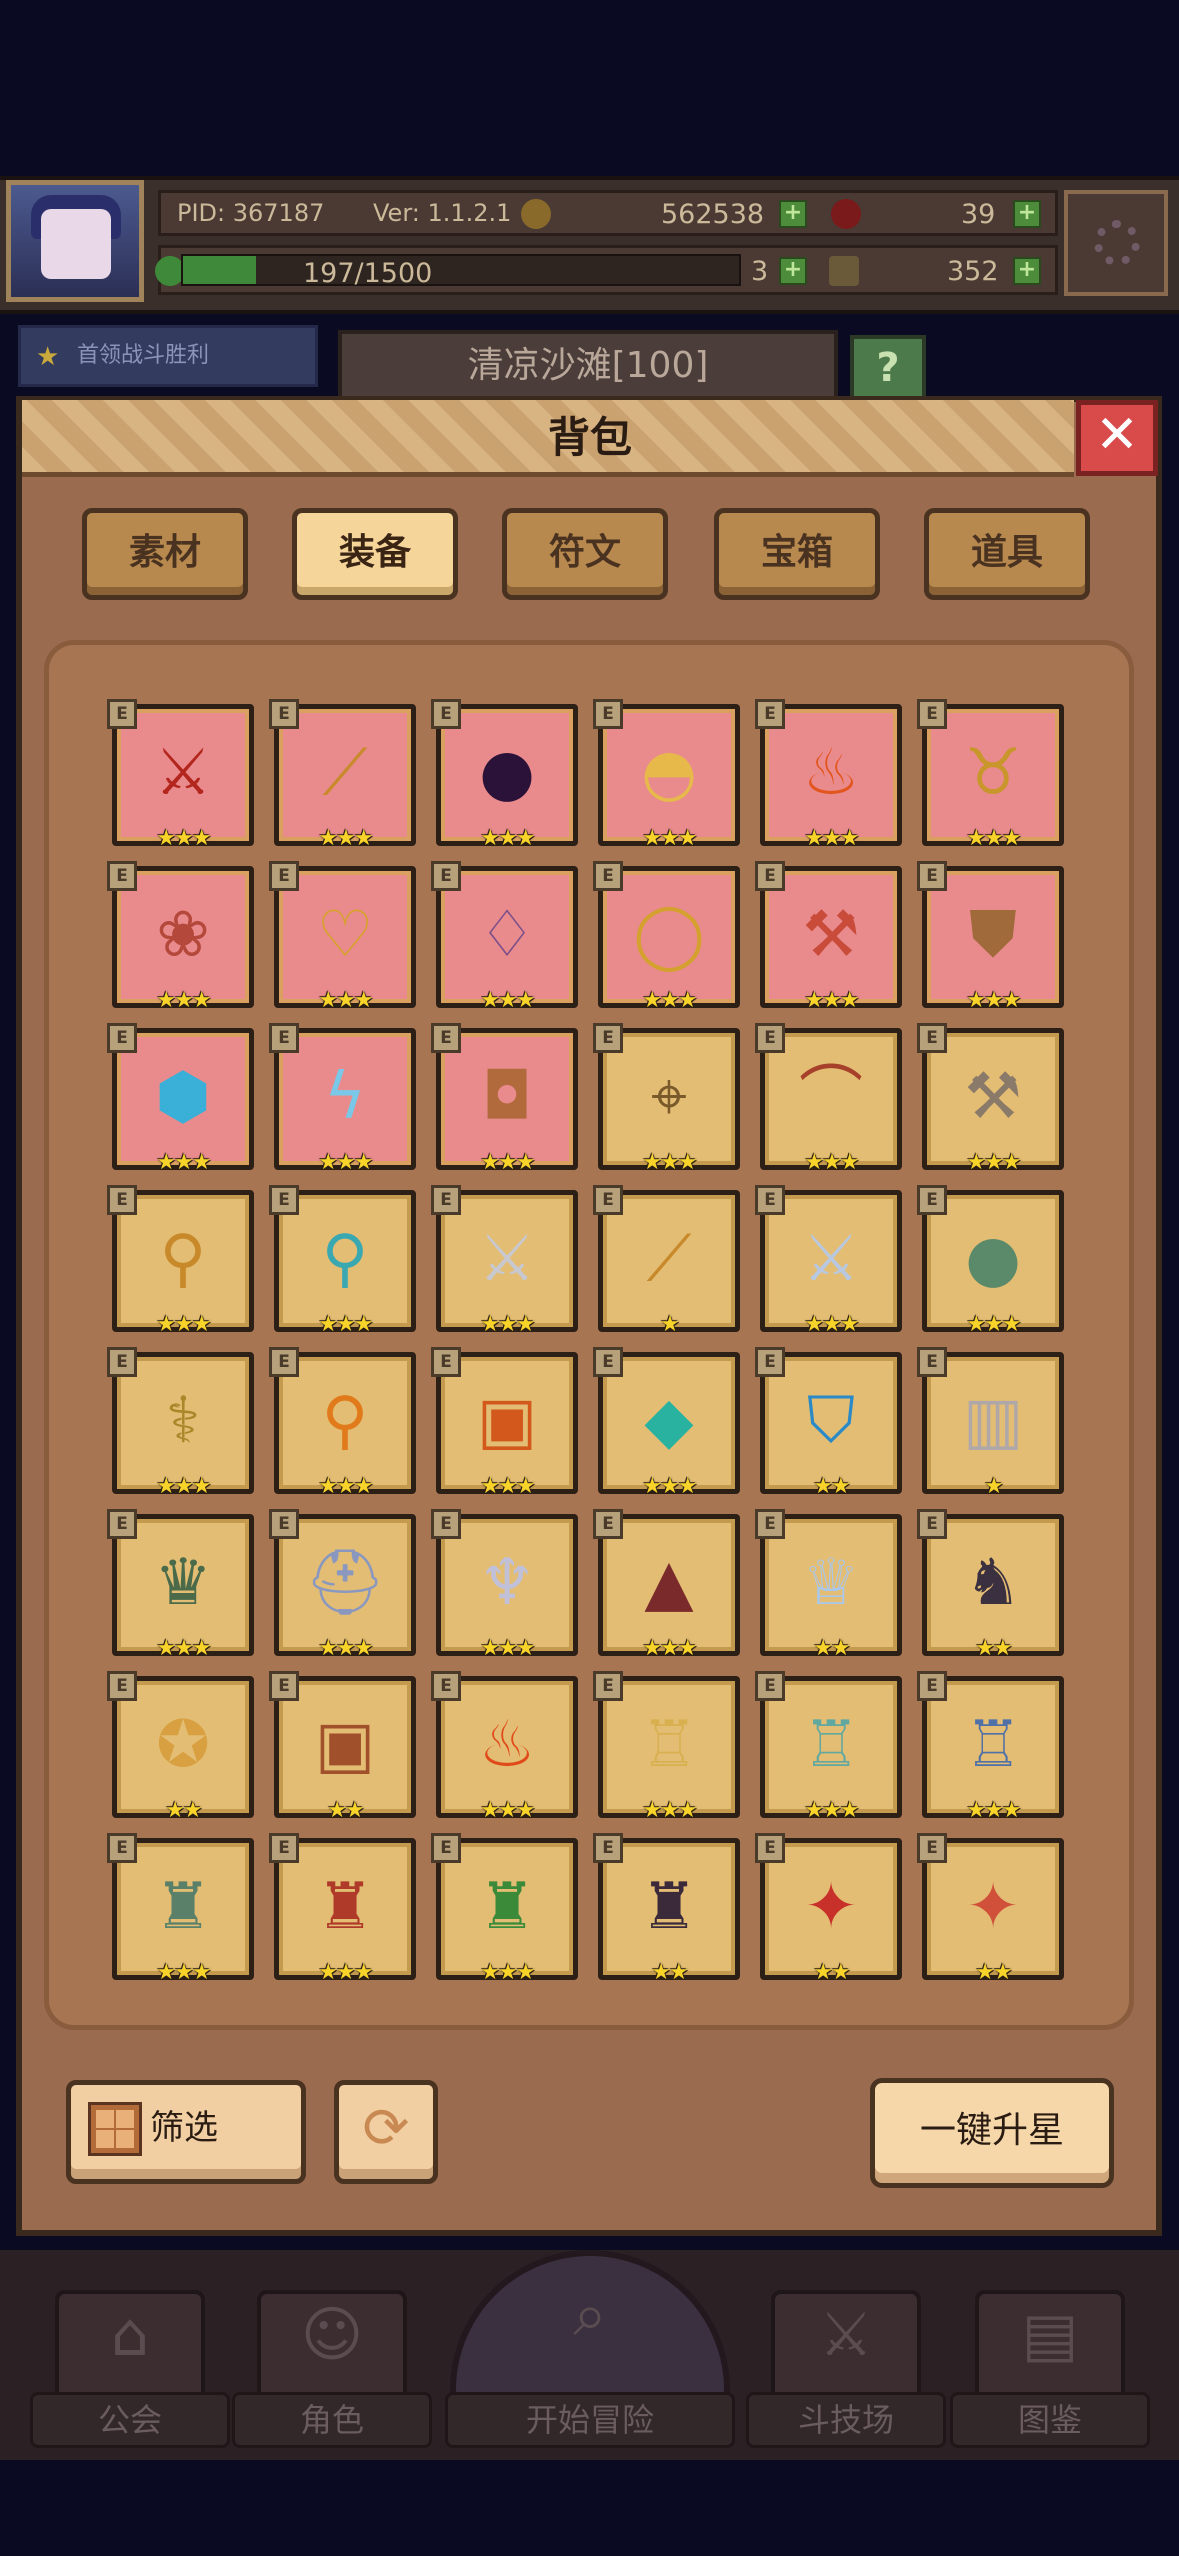 Image resolution: width=1179 pixels, height=2556 pixels. What do you see at coordinates (507, 1745) in the screenshot?
I see `flame-mantle-icon: ♨` at bounding box center [507, 1745].